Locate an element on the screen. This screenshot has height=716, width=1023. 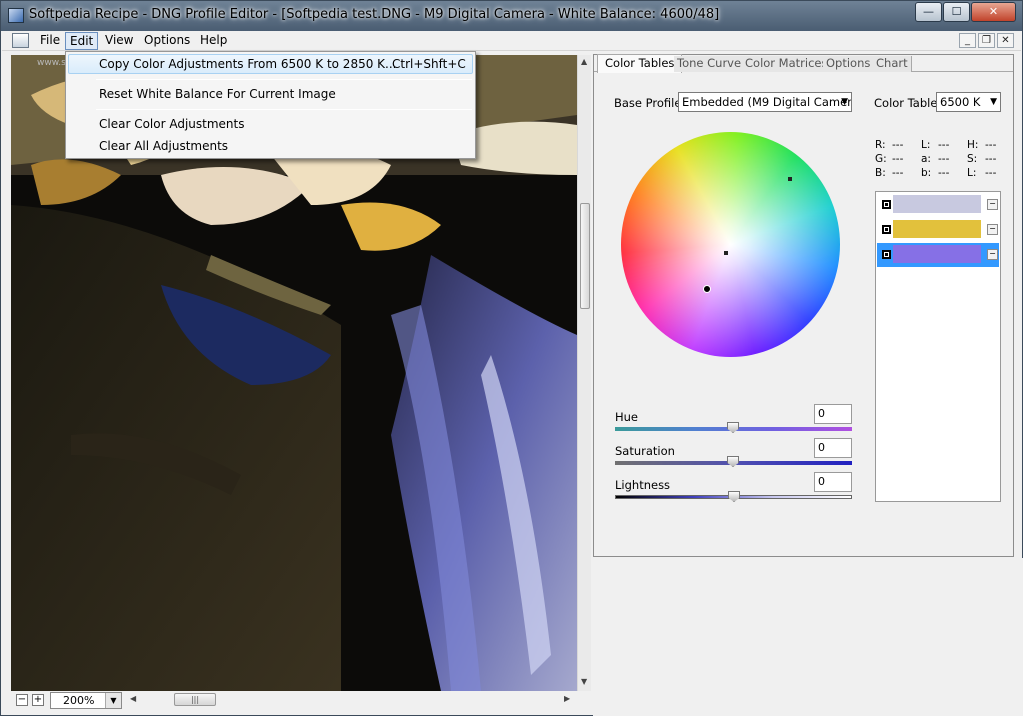
tab-tone-curve: Tone Curve is located at coordinates (710, 64).